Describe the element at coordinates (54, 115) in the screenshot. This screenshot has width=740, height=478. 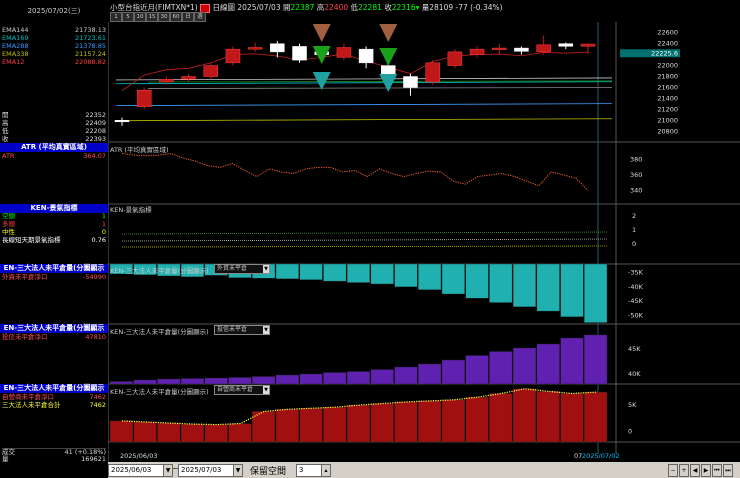
I see `ohlc-row: 開 22352` at that location.